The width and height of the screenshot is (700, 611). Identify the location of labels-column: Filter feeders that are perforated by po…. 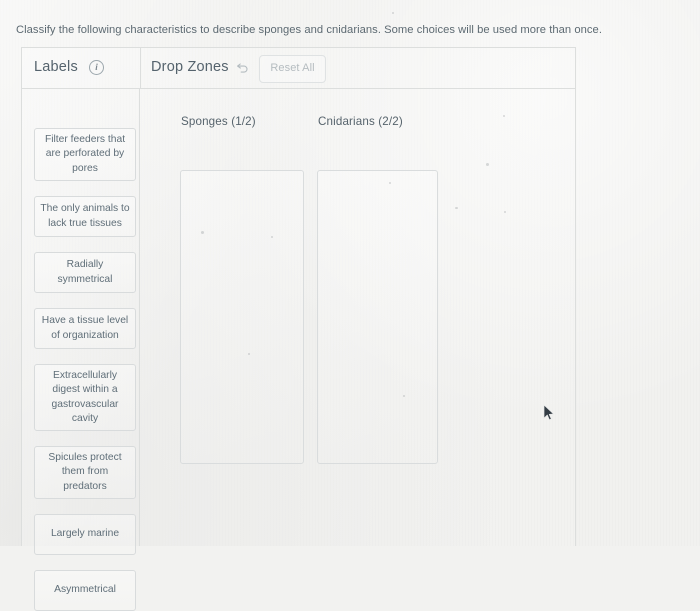
(81, 350).